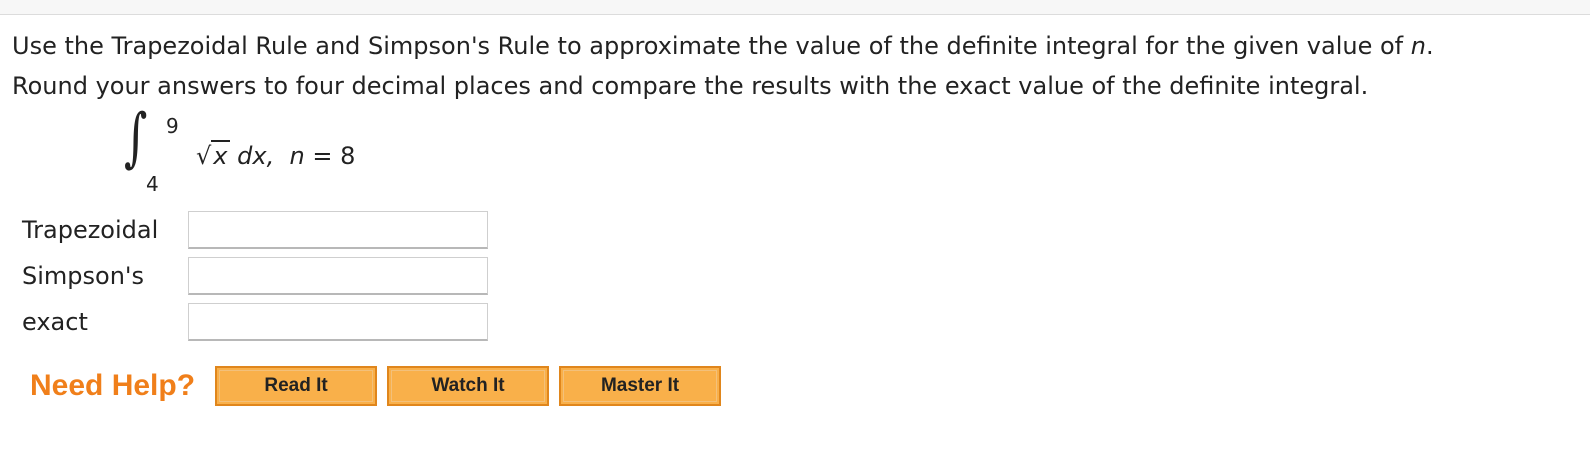 The width and height of the screenshot is (1590, 452). Describe the element at coordinates (83, 276) in the screenshot. I see `simpsons-label: Simpson's` at that location.